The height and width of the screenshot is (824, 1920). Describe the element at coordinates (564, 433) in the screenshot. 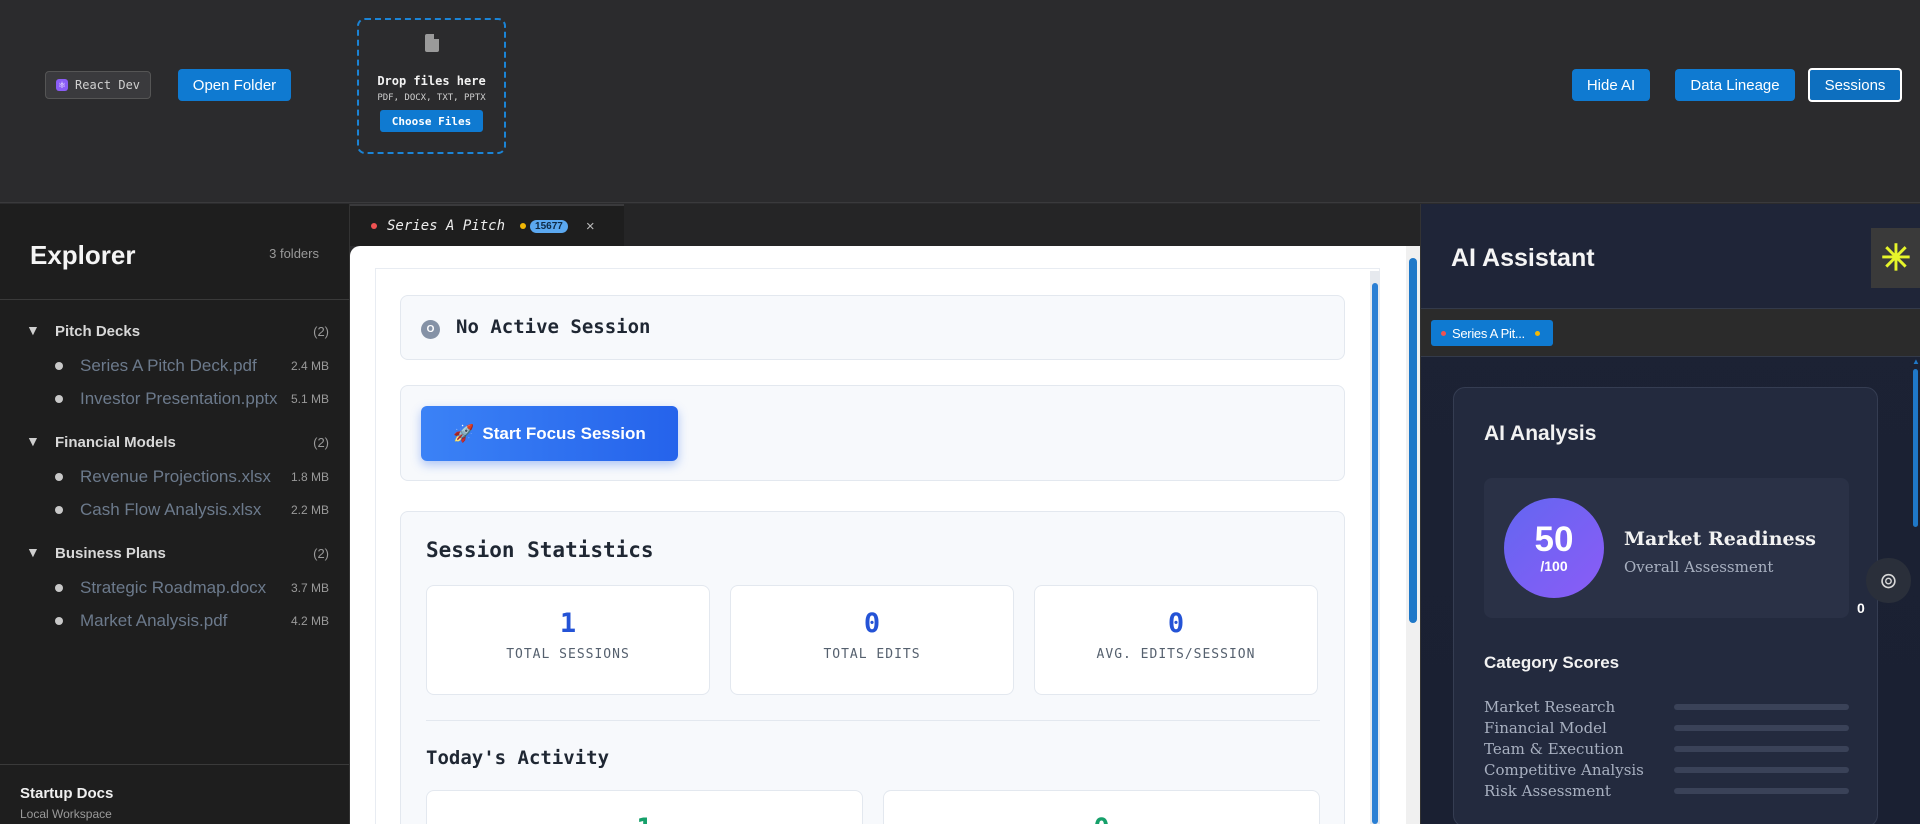

I see `start-focus-session-label: Start Focus Session` at that location.